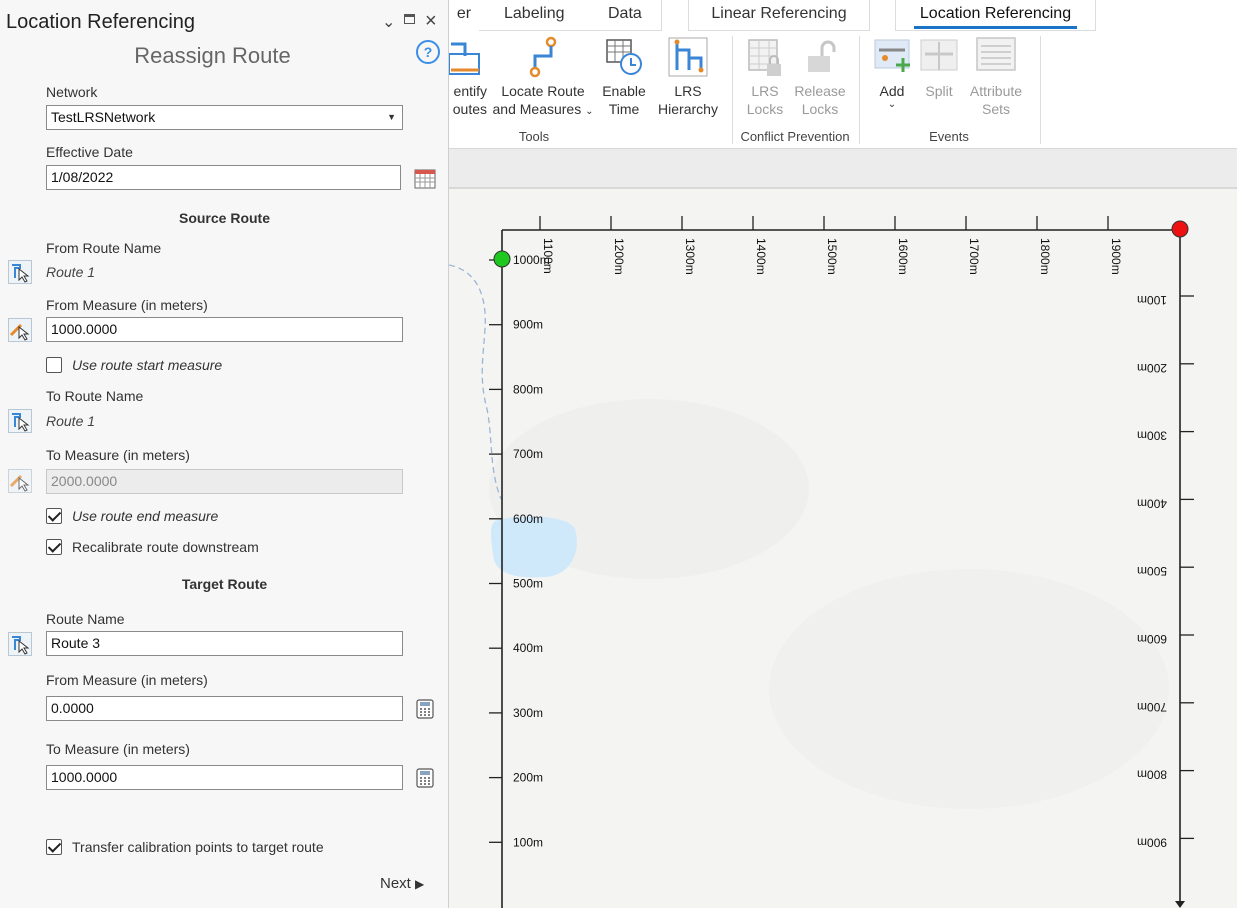 This screenshot has width=1237, height=908. Describe the element at coordinates (969, 689) in the screenshot. I see `basemap-texture` at that location.